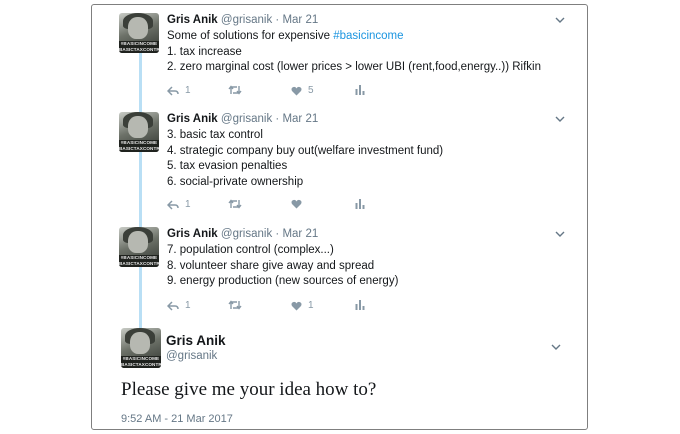 This screenshot has height=434, width=680. Describe the element at coordinates (249, 389) in the screenshot. I see `main-tweet-text: Please give me your idea how to?` at that location.